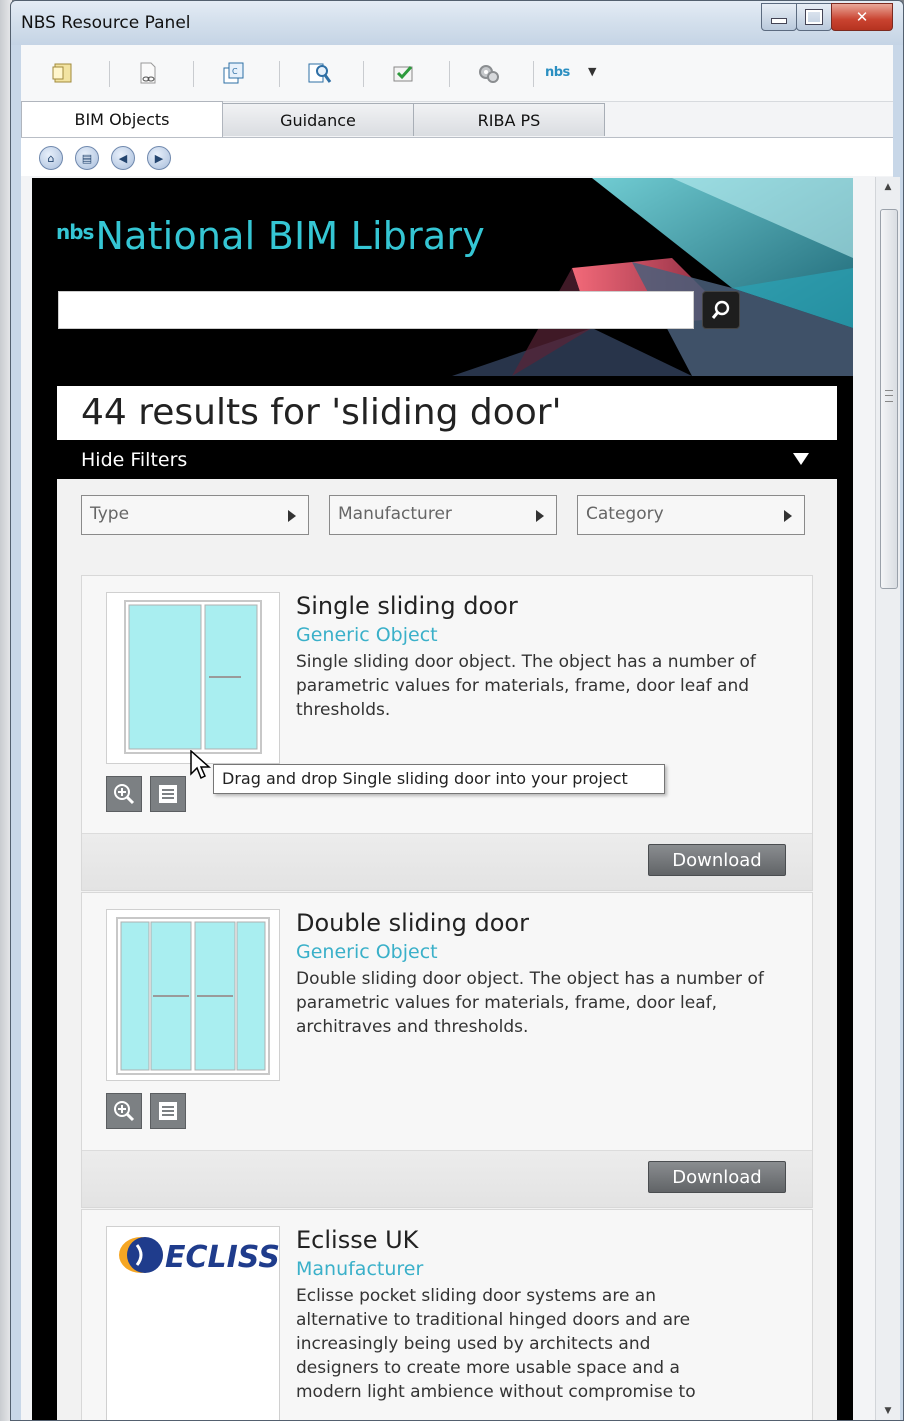 This screenshot has height=1421, width=904. I want to click on tab-riba-ps: RIBA PS, so click(509, 119).